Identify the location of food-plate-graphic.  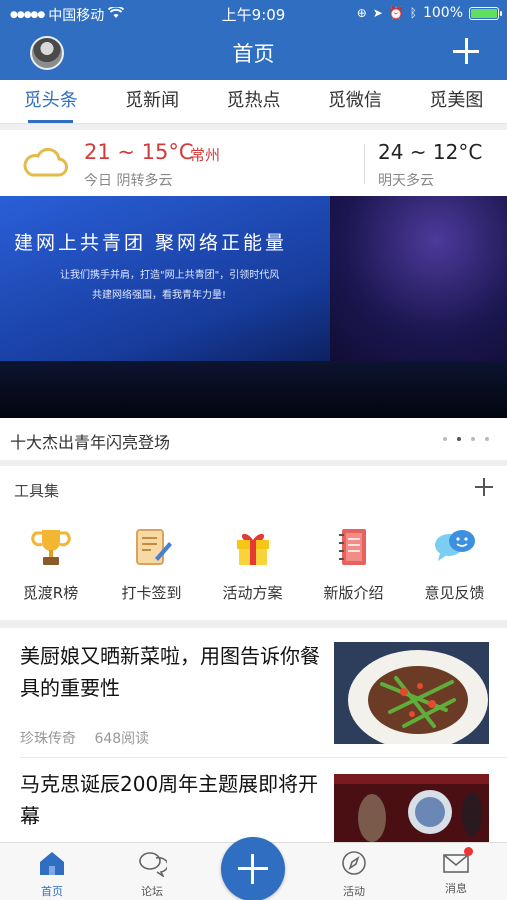
(411, 693).